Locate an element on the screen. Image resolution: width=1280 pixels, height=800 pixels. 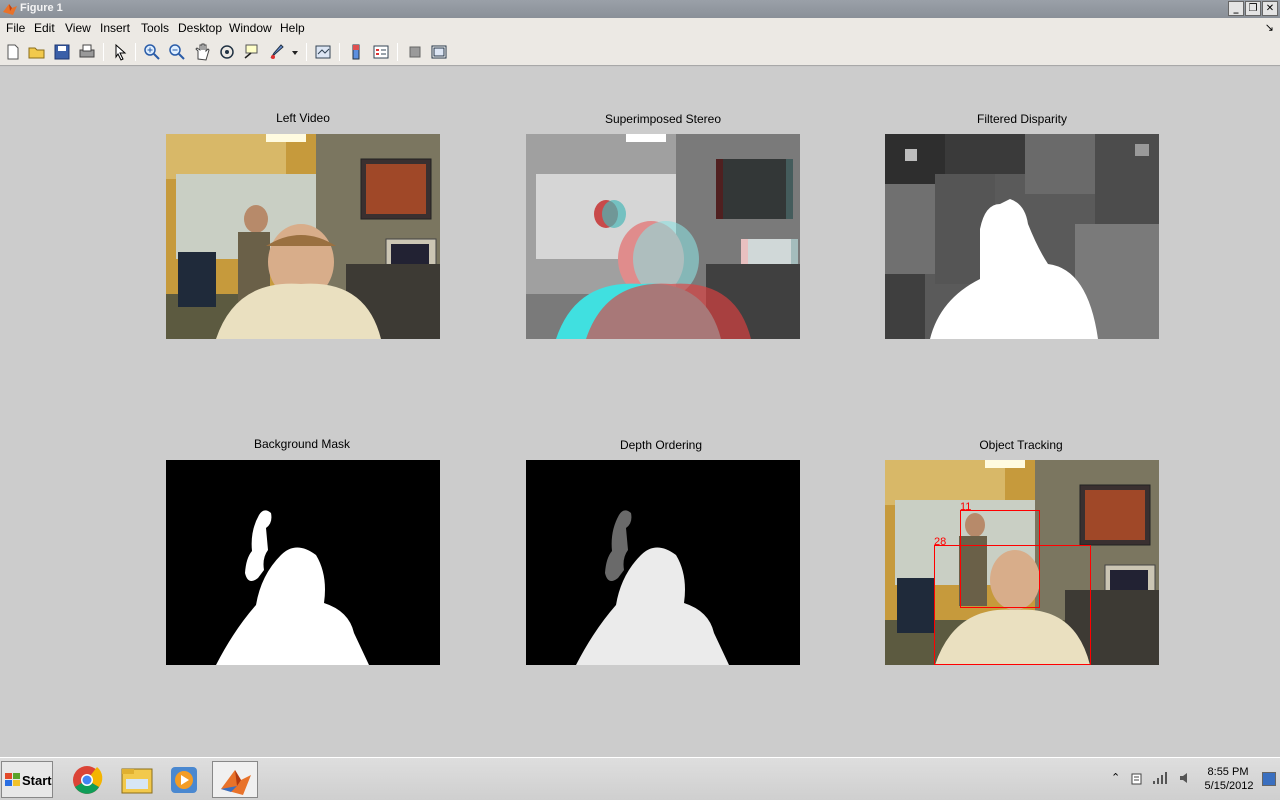
hide-plot-tools-icon is located at coordinates (415, 52).